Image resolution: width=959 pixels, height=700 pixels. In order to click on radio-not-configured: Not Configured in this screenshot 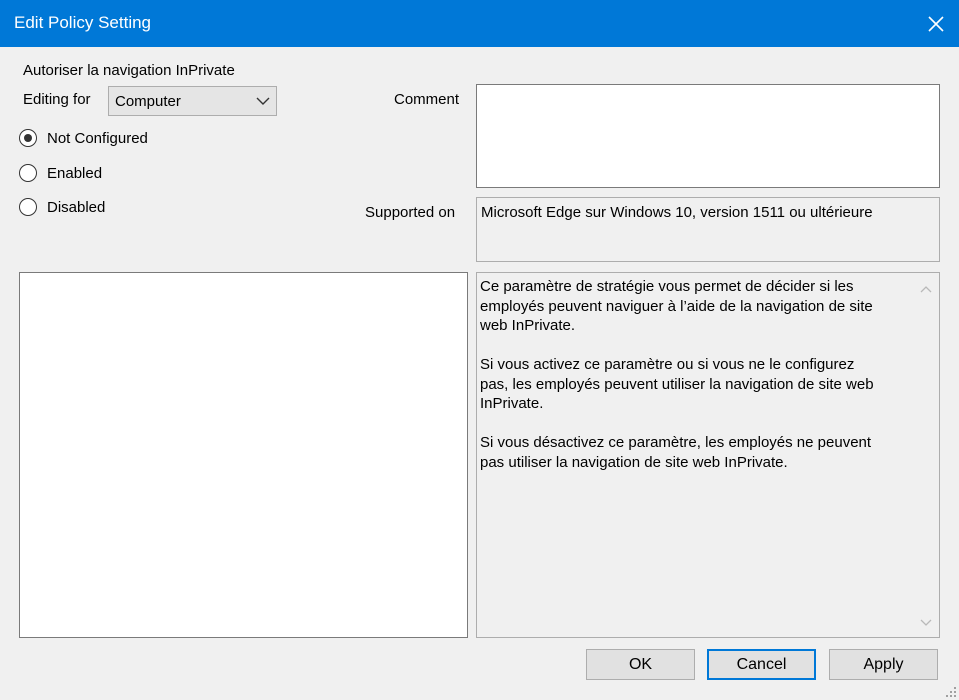, I will do `click(83, 138)`.